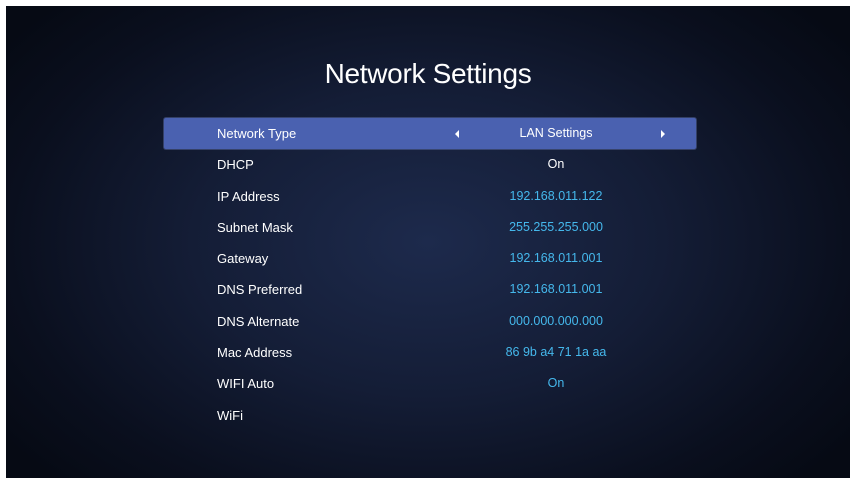  I want to click on setting-row-wifi-auto: WIFI Auto On, so click(430, 383).